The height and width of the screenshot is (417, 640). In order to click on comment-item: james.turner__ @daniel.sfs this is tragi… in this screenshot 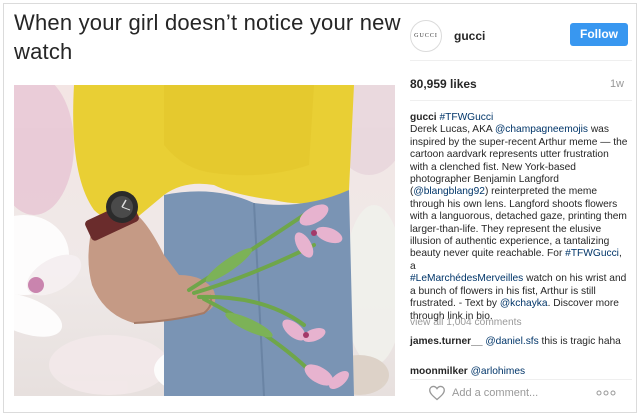, I will do `click(519, 342)`.